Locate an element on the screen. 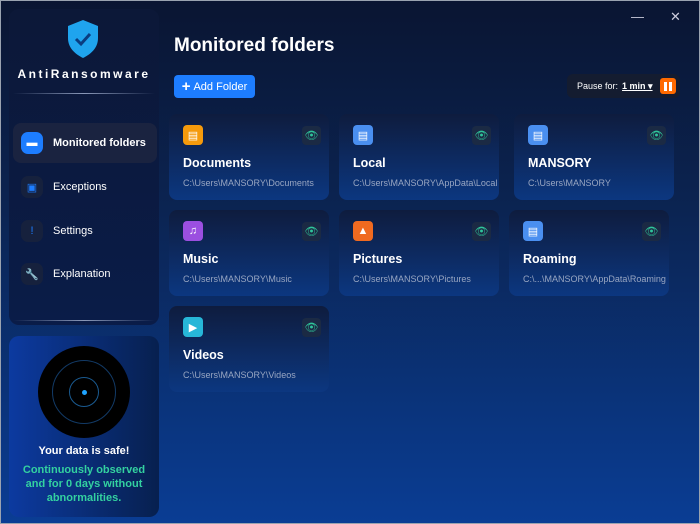 This screenshot has width=700, height=524. minimize-button: — is located at coordinates (637, 16).